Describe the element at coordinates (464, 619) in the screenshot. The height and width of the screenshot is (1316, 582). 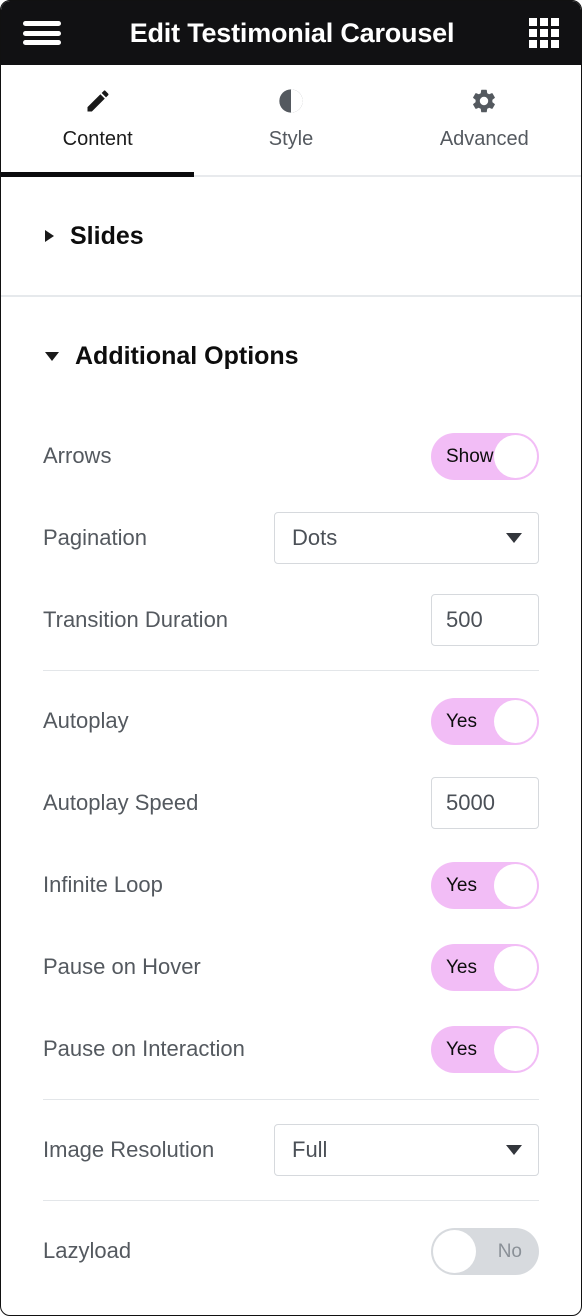
I see `transition-duration-value: 500` at that location.